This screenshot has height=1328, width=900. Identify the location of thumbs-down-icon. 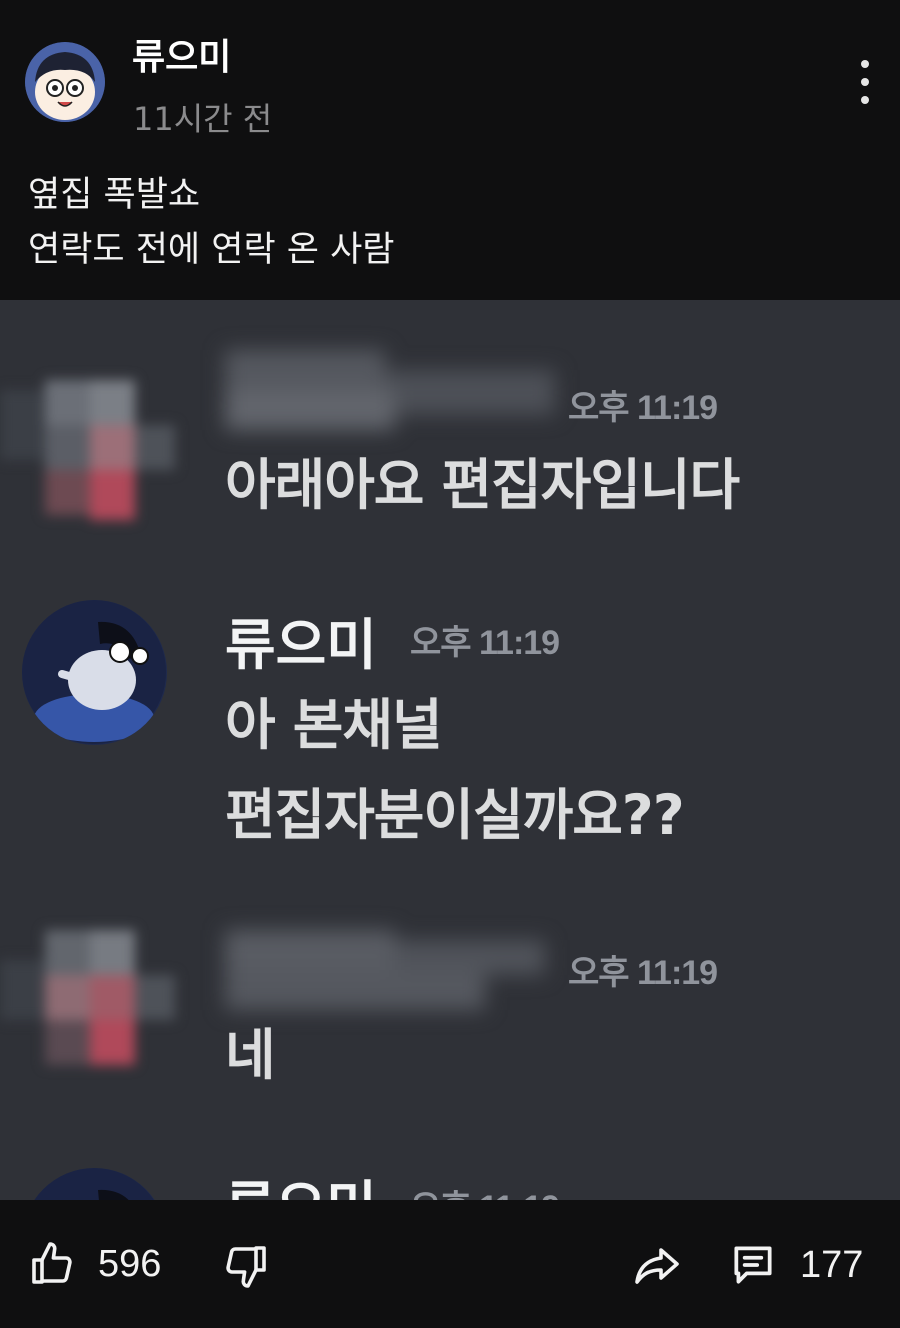
(246, 1266).